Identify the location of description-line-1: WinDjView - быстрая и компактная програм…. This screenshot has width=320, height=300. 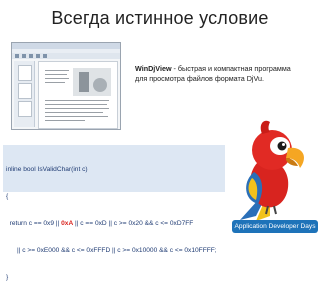
(227, 69).